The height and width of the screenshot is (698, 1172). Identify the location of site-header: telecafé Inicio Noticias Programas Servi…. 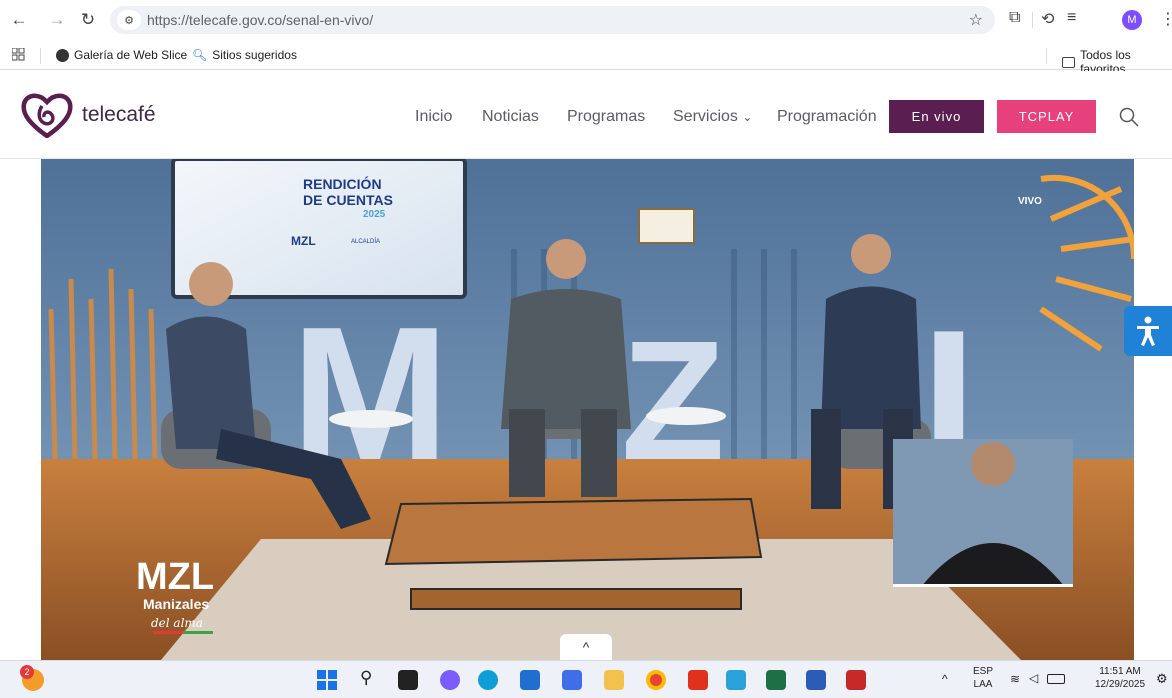
(586, 115).